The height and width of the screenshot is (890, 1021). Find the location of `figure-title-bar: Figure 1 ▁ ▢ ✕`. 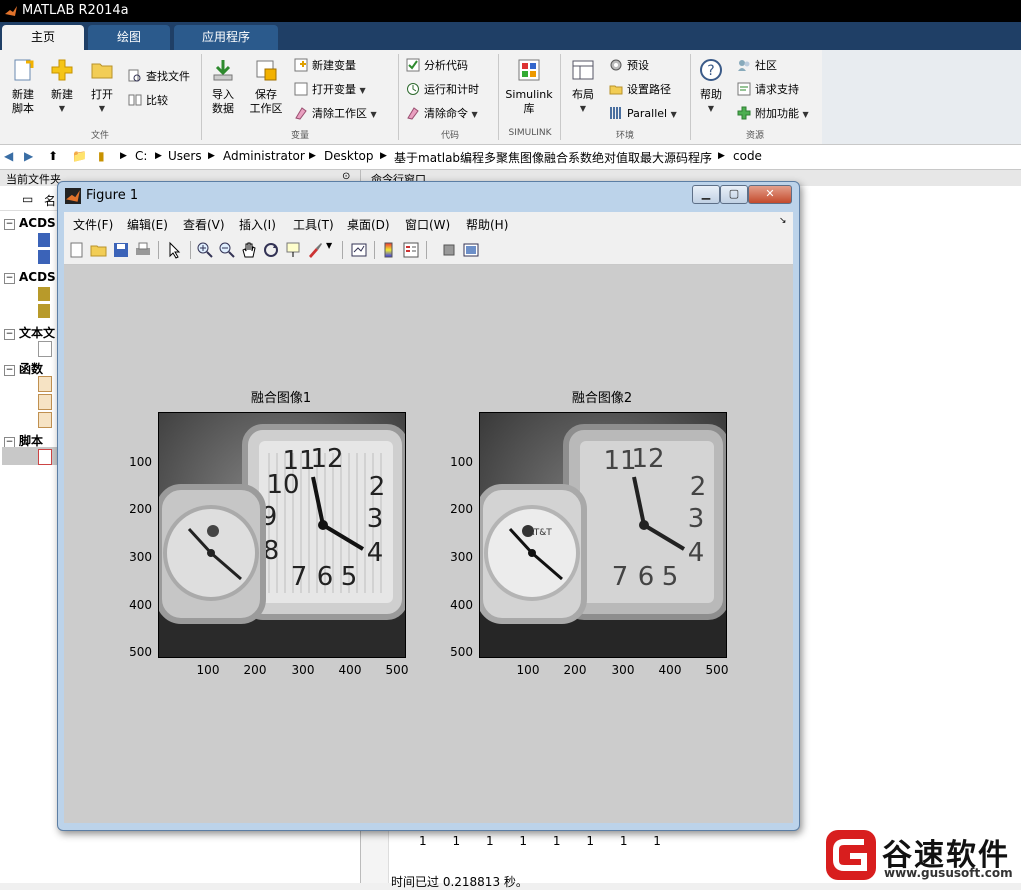

figure-title-bar: Figure 1 ▁ ▢ ✕ is located at coordinates (428, 196).